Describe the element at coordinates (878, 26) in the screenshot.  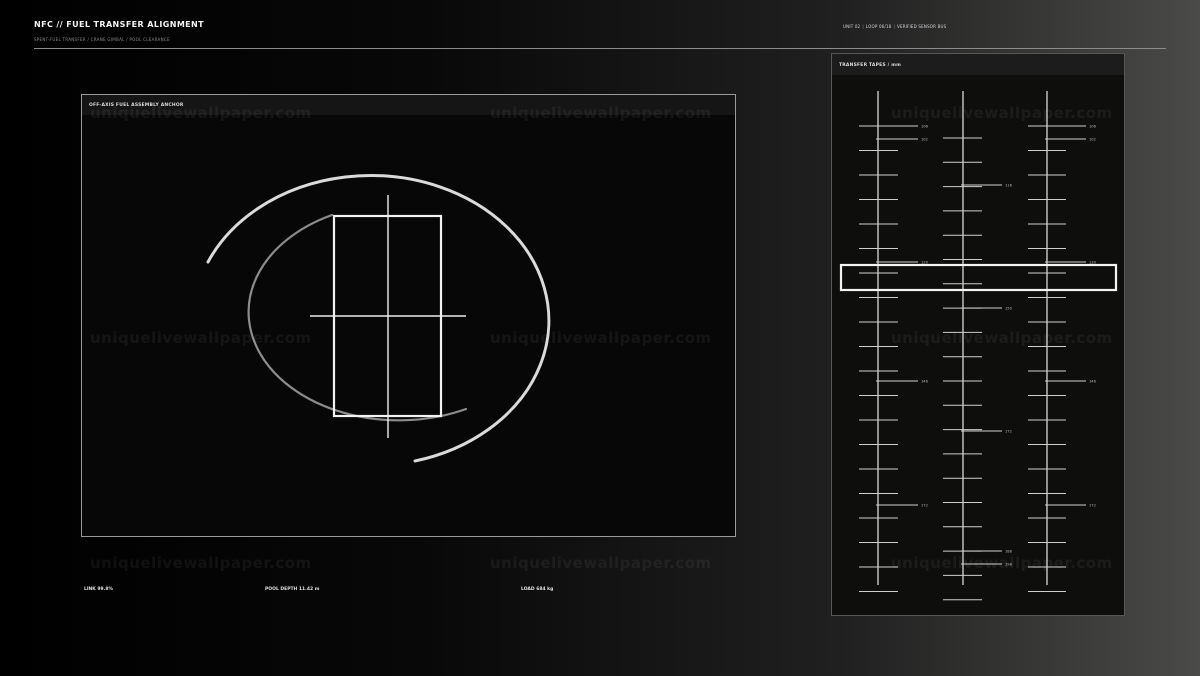
I see `status-loop: LOOP 06/18` at that location.